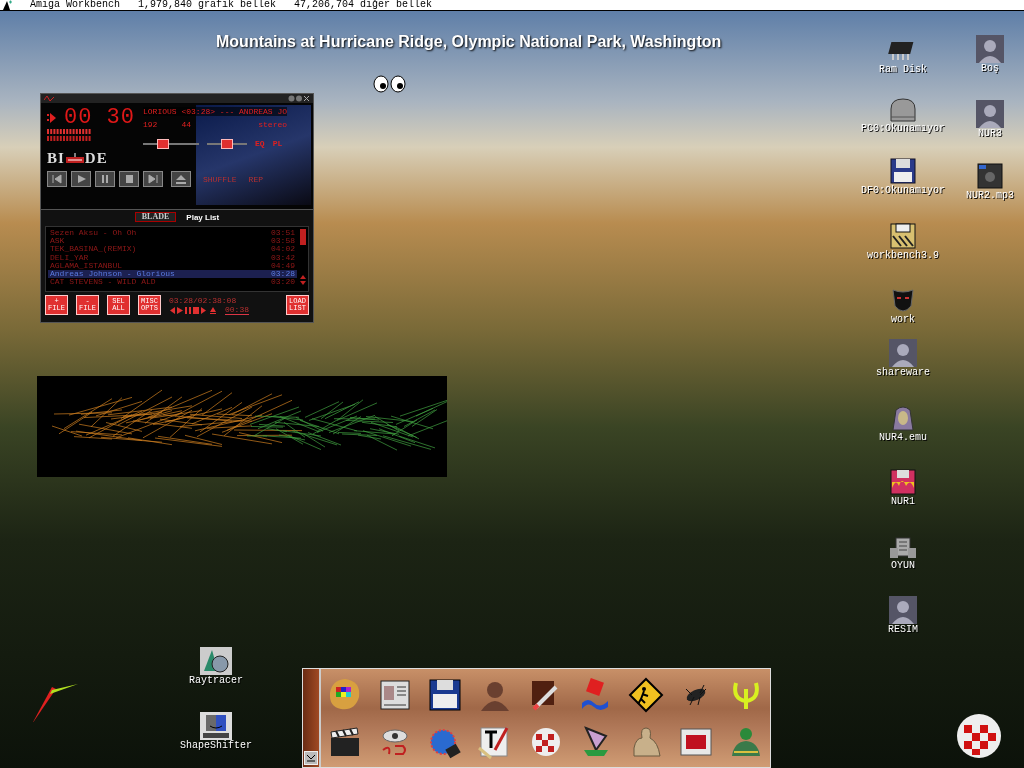 This screenshot has width=1024, height=768. Describe the element at coordinates (303, 258) in the screenshot. I see `scrollbar-drawing` at that location.